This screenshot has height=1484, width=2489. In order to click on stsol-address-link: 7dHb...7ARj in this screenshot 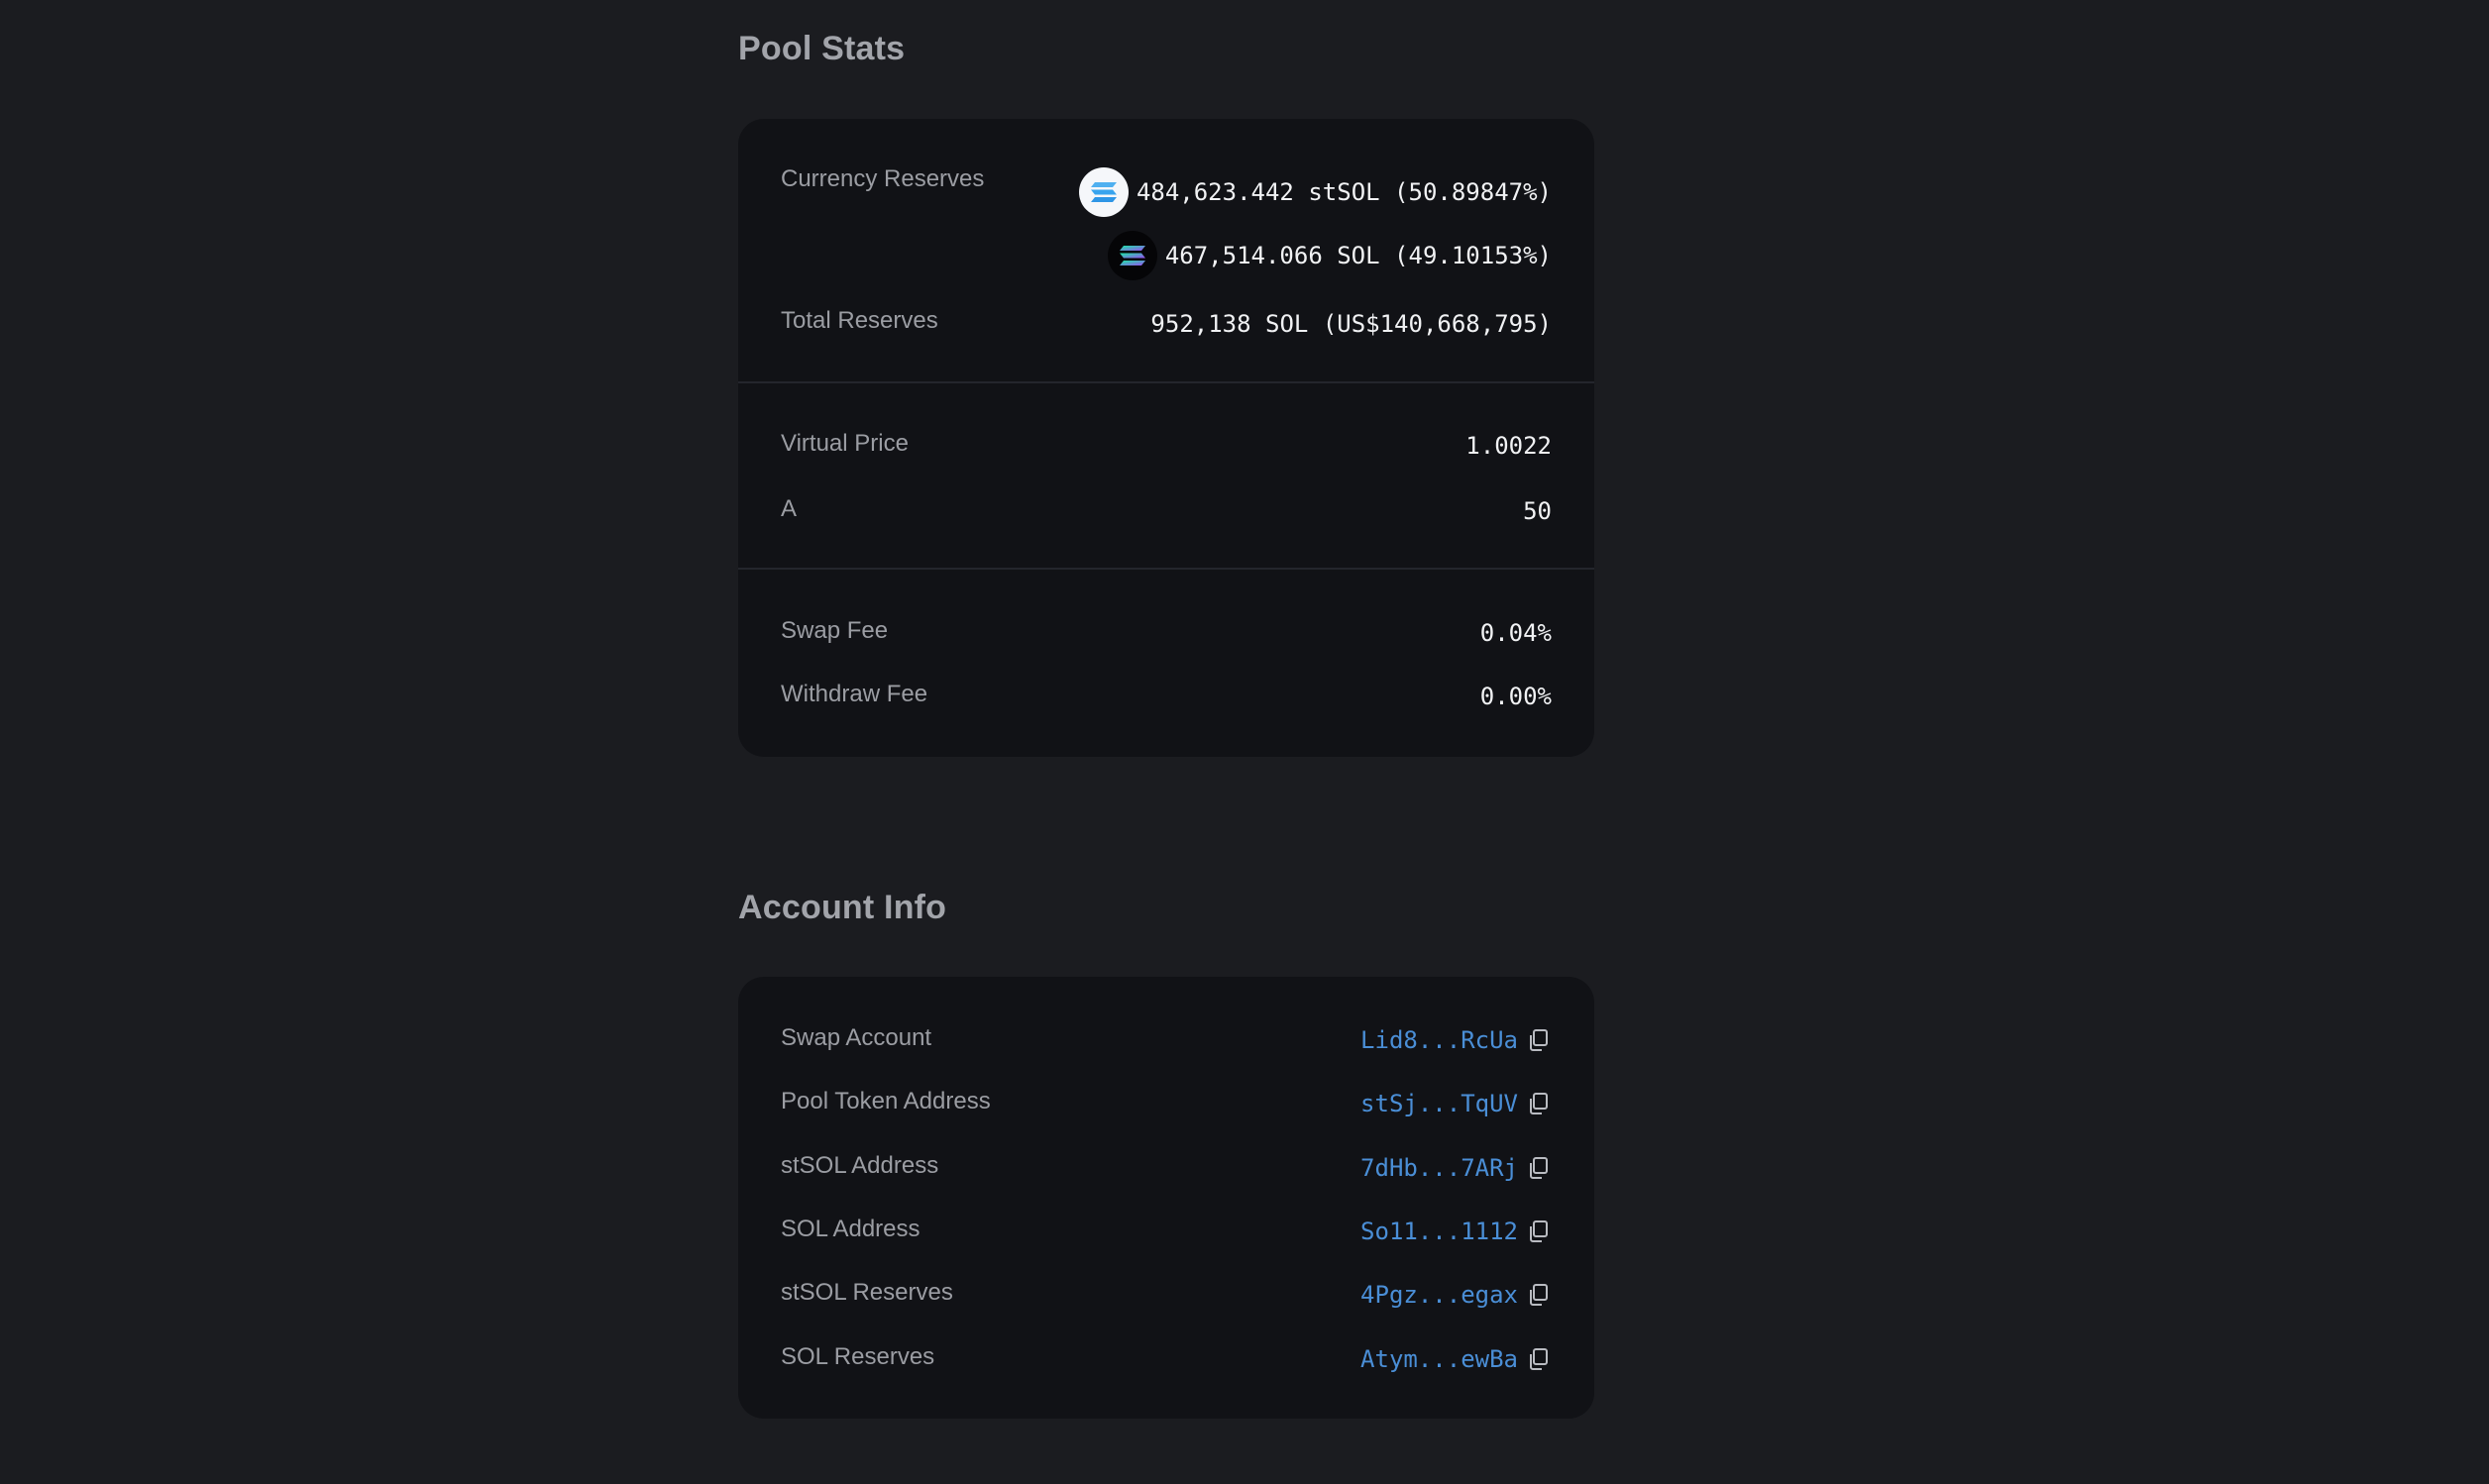, I will do `click(1439, 1168)`.